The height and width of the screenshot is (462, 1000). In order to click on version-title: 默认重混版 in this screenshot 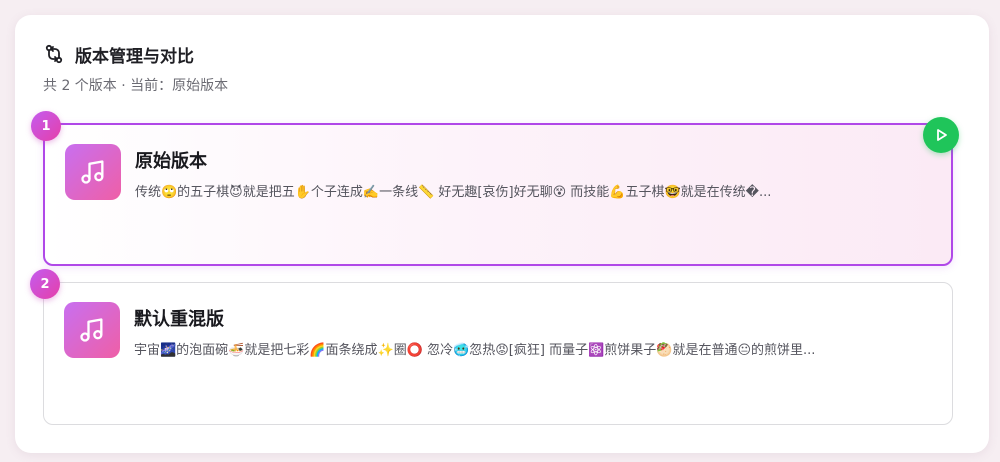, I will do `click(179, 319)`.